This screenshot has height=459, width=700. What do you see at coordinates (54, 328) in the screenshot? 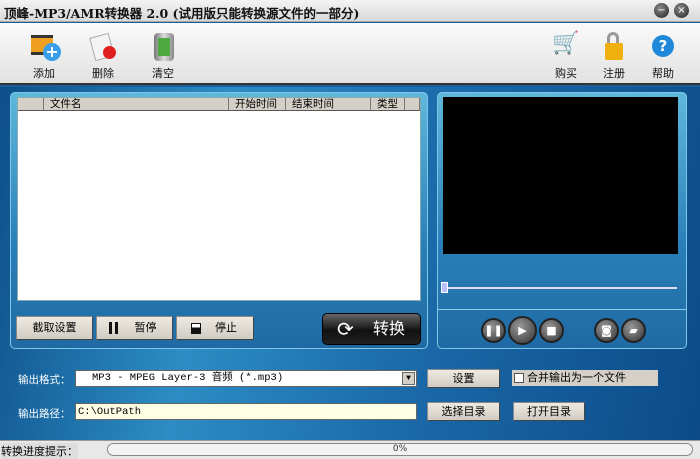
I see `clip-settings-button: 截取设置` at bounding box center [54, 328].